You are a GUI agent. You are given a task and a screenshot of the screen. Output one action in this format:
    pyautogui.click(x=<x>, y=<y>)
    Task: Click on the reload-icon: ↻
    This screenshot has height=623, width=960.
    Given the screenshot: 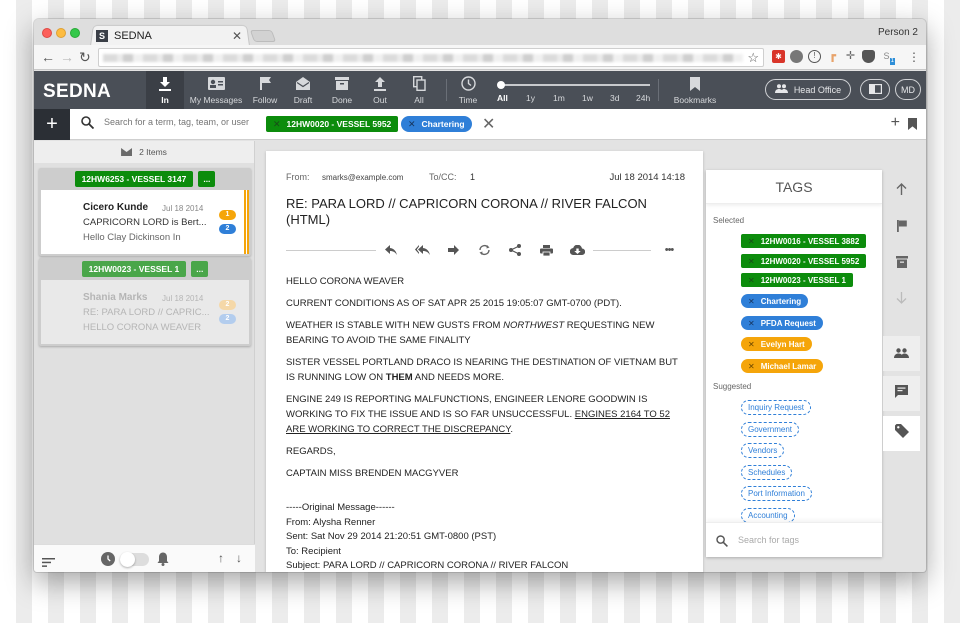 What is the action you would take?
    pyautogui.click(x=85, y=57)
    